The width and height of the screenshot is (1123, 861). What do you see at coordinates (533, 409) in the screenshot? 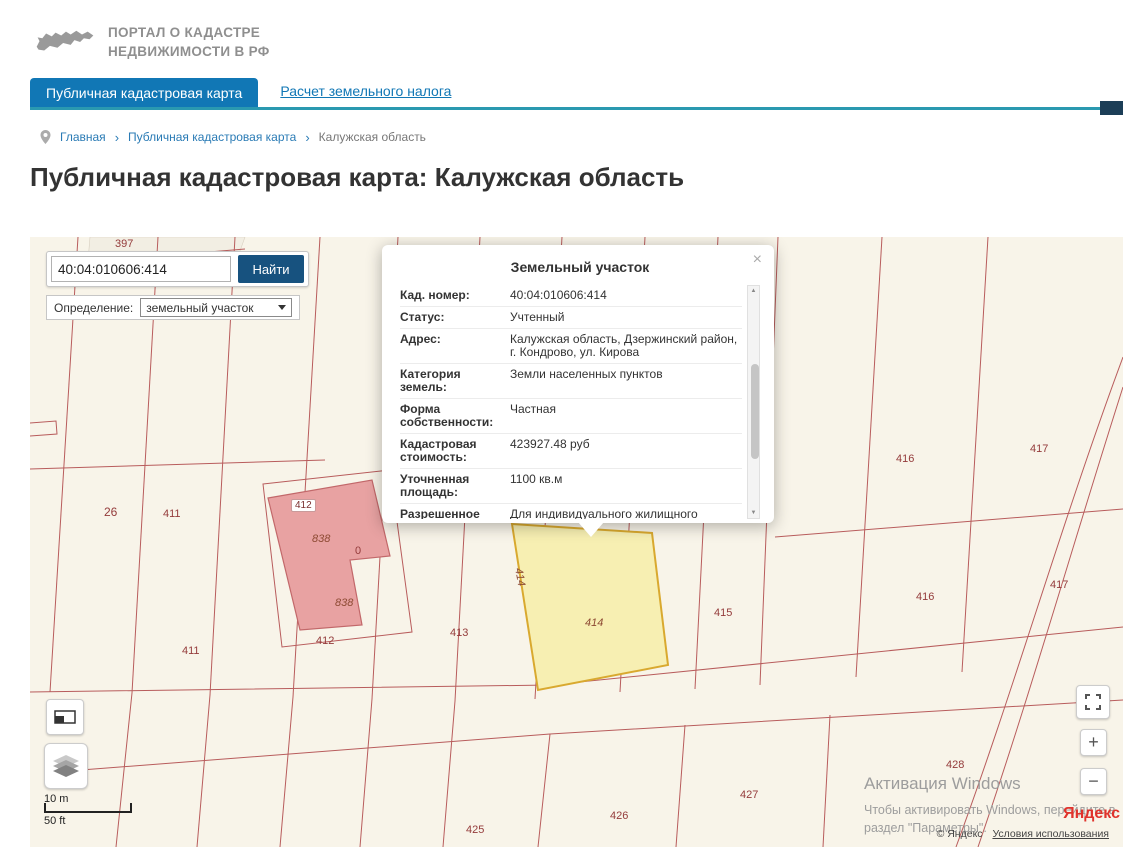
I see `row-value: Частная` at bounding box center [533, 409].